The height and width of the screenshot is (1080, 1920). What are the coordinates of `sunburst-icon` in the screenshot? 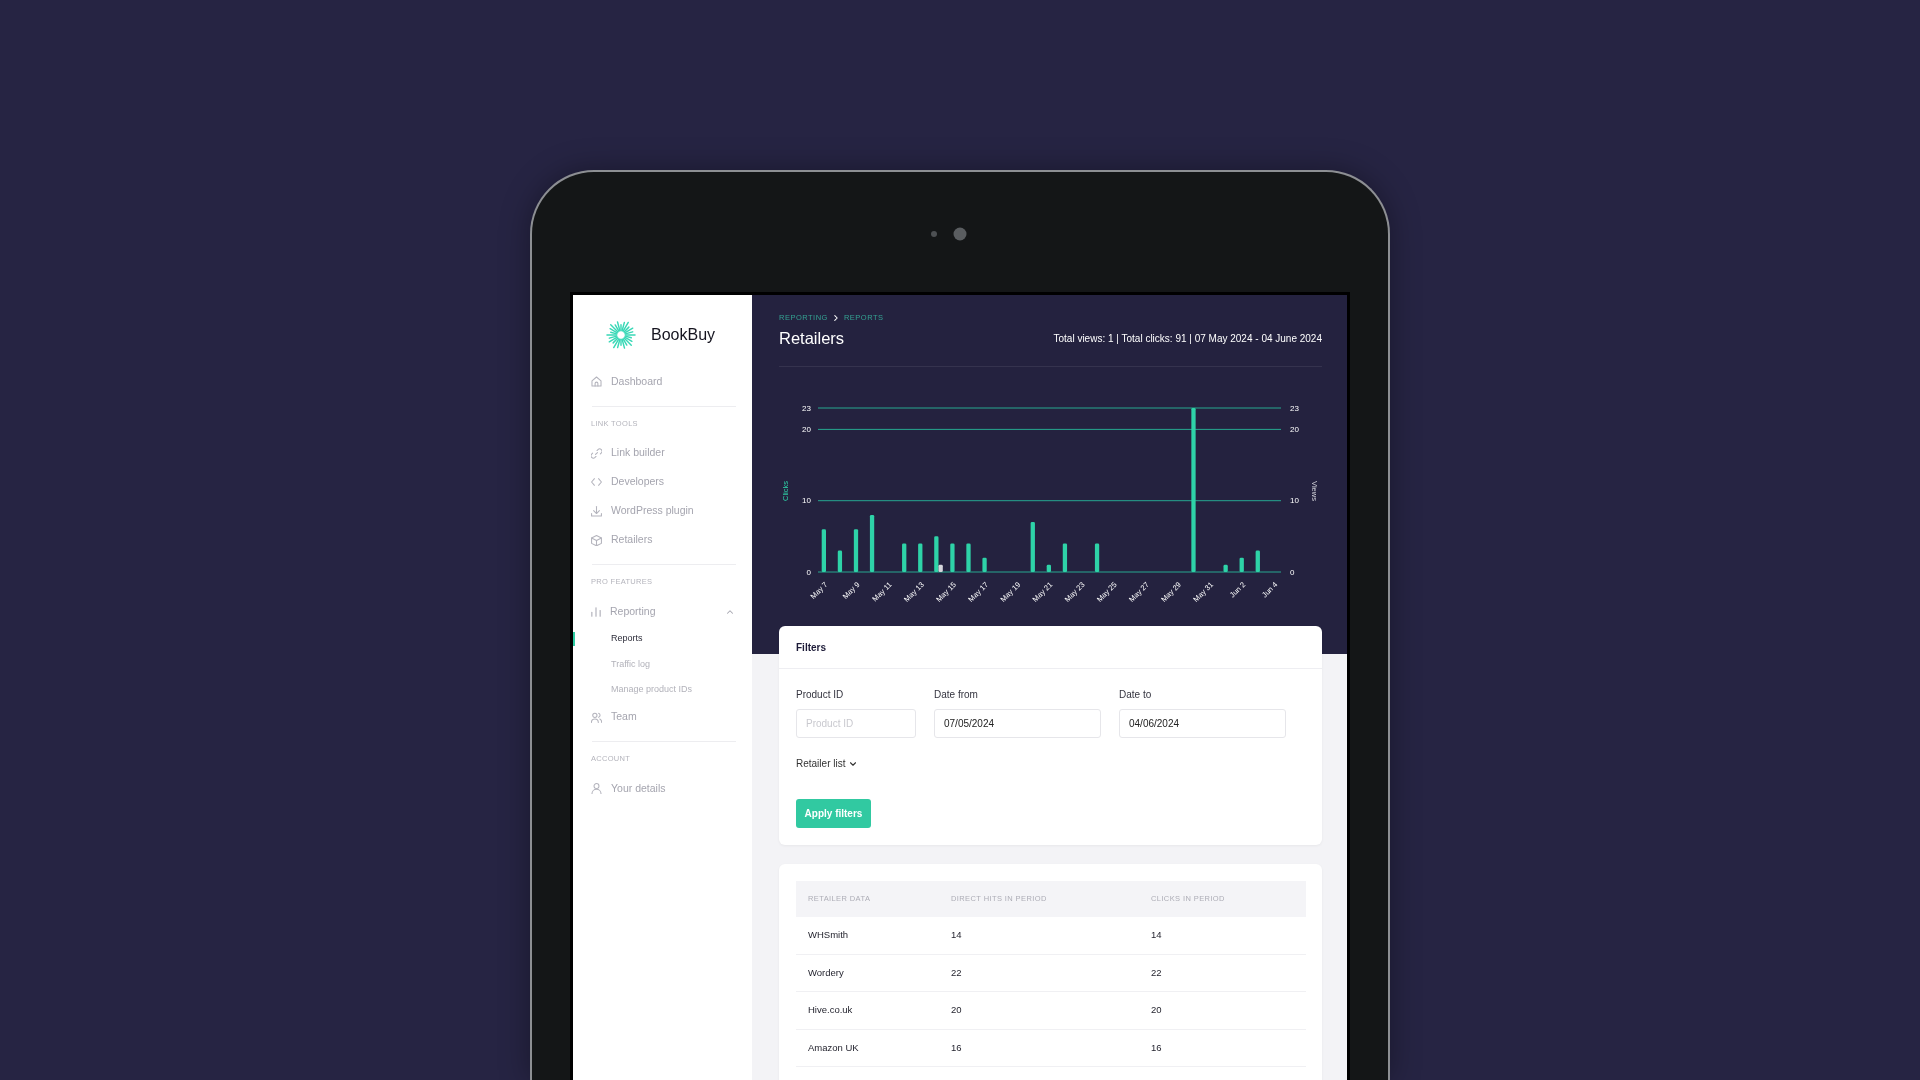 It's located at (621, 335).